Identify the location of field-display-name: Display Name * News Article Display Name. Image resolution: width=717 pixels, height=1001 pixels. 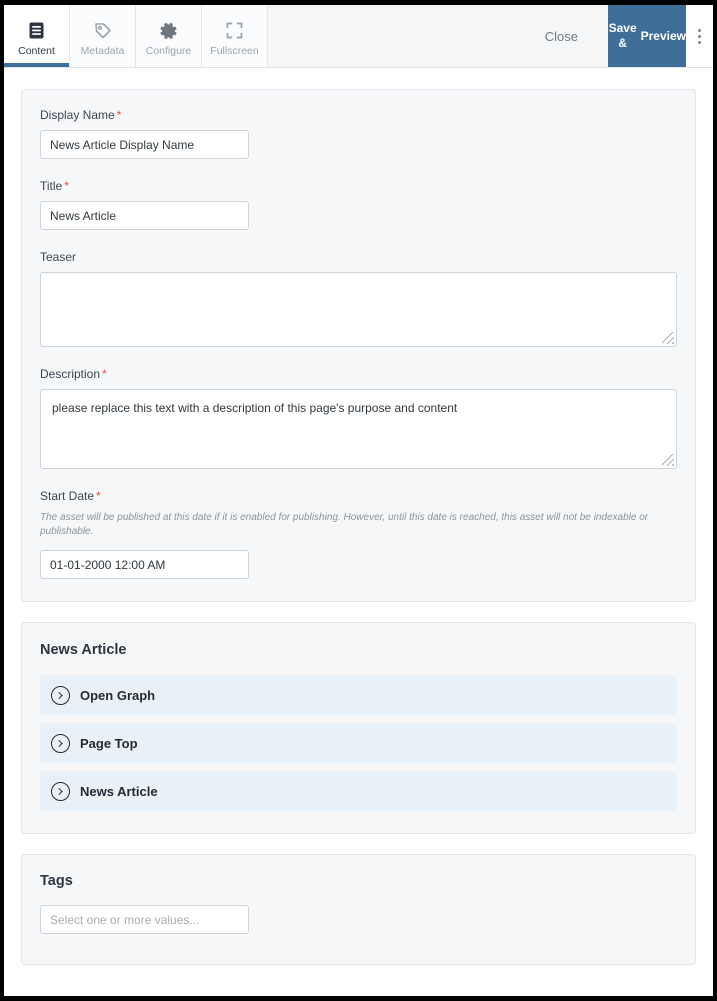
(358, 133).